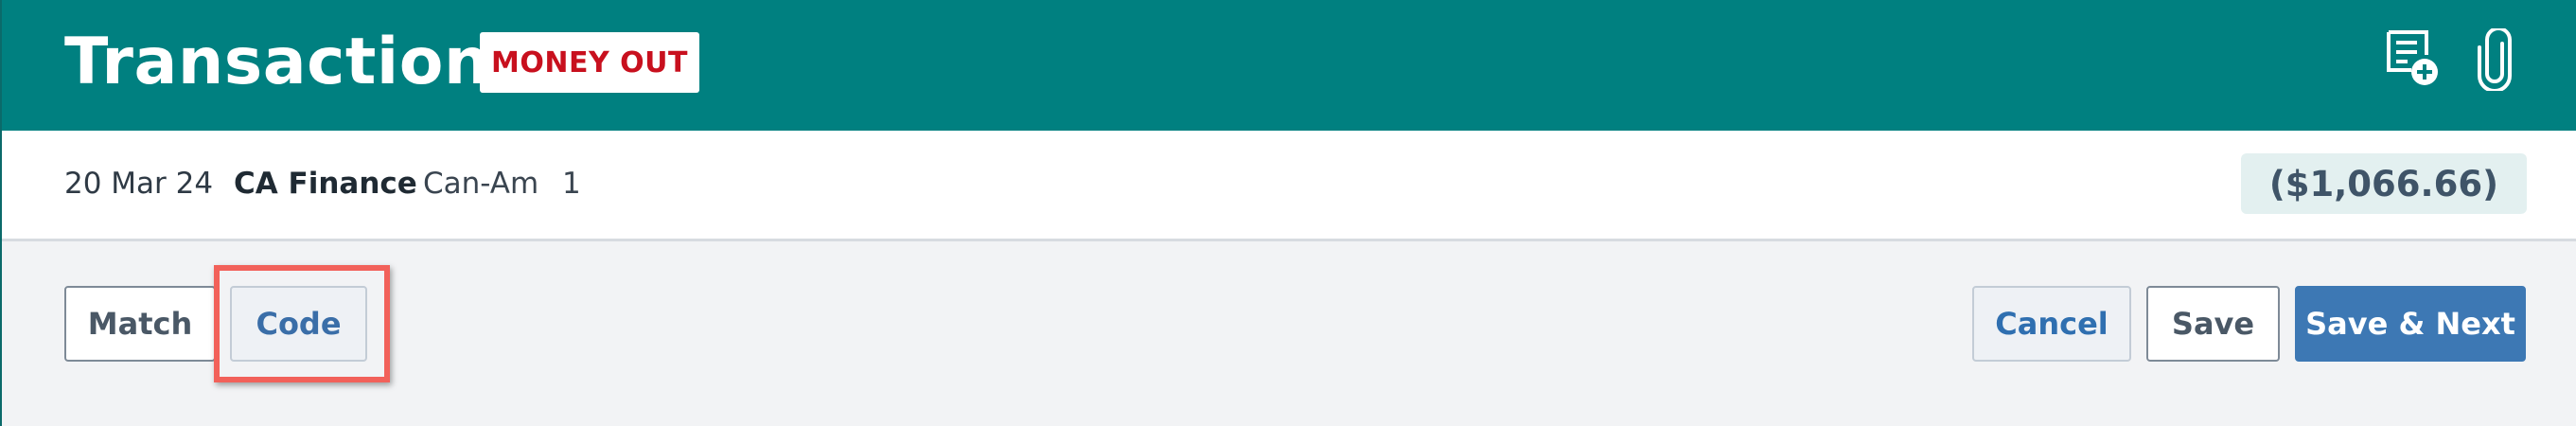 This screenshot has height=426, width=2576. Describe the element at coordinates (571, 184) in the screenshot. I see `transaction-number: 1` at that location.